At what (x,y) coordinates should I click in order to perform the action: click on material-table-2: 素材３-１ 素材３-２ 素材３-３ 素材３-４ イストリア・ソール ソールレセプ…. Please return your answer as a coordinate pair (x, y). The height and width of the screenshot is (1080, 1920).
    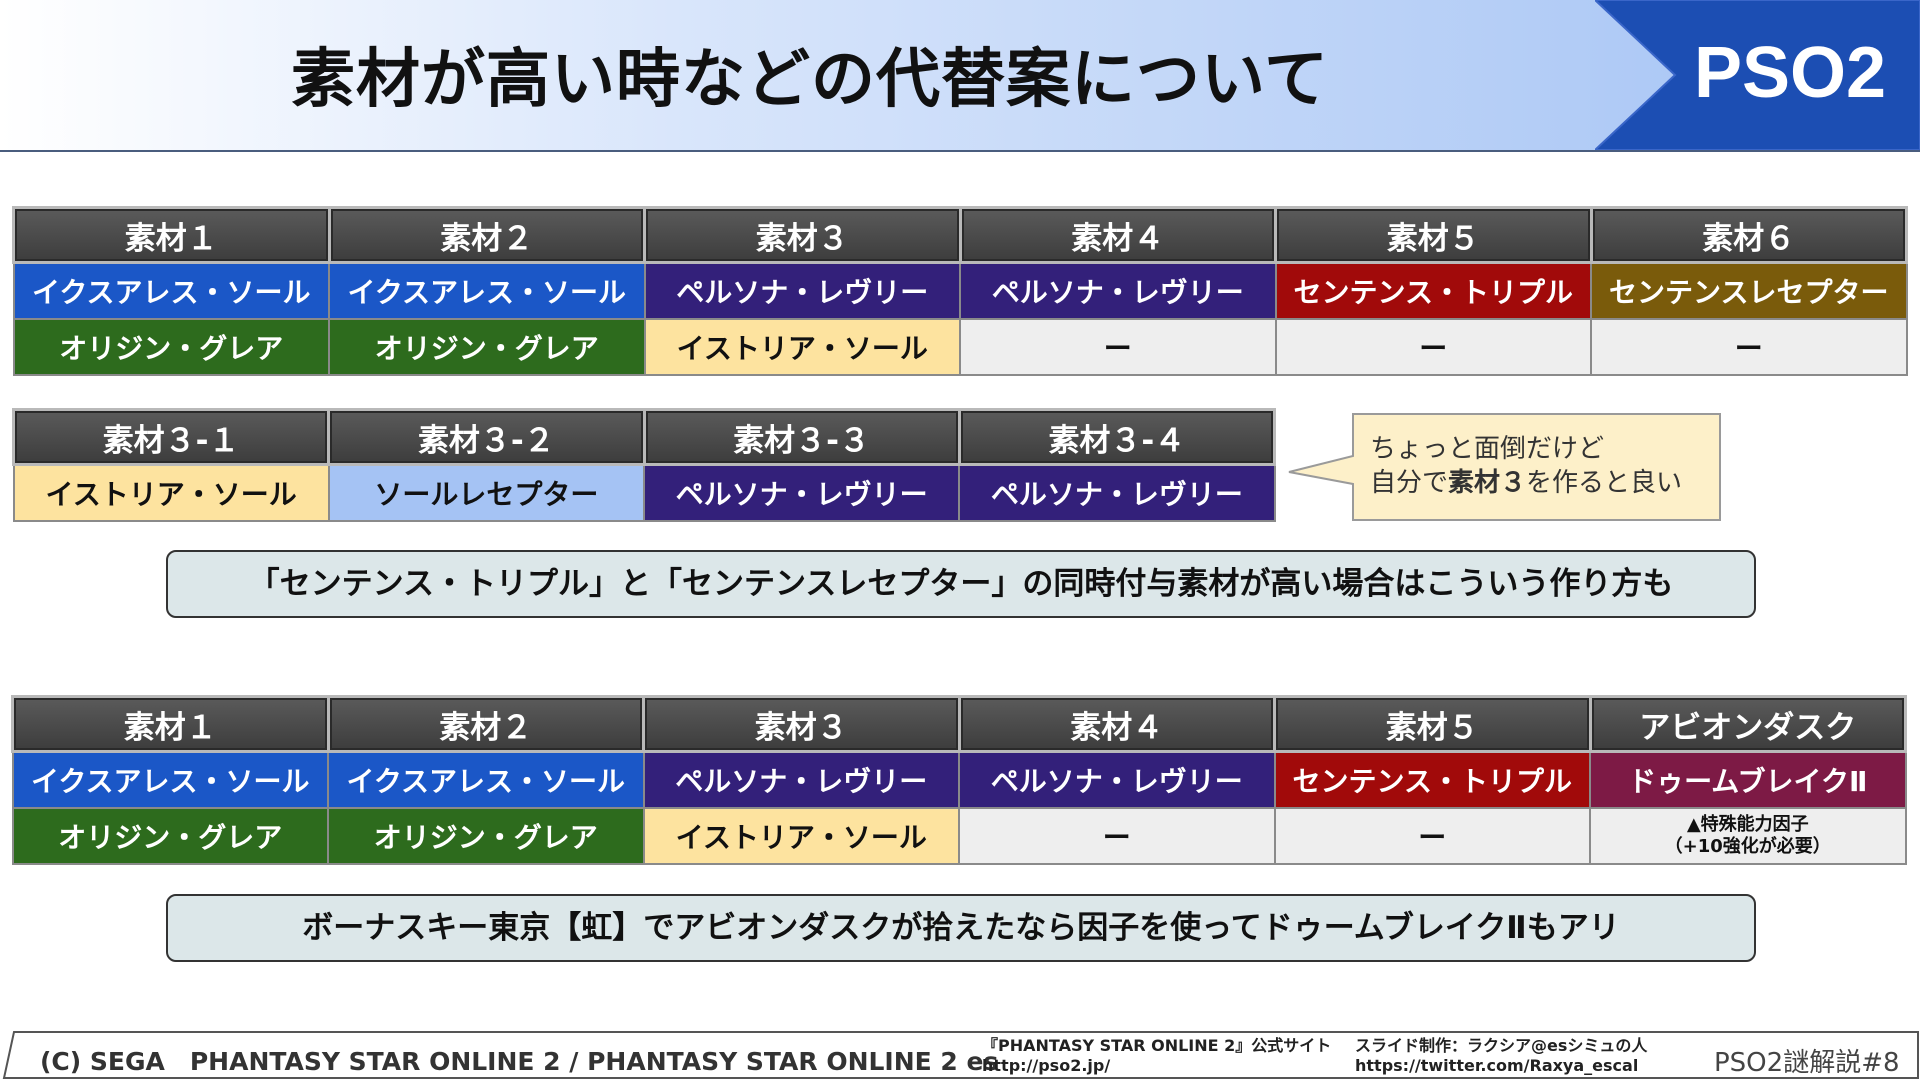
    Looking at the image, I should click on (644, 465).